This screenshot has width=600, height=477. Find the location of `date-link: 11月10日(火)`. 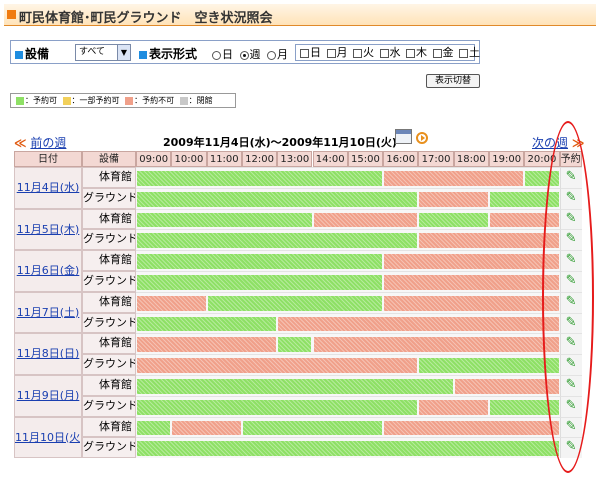

date-link: 11月10日(火) is located at coordinates (48, 437).